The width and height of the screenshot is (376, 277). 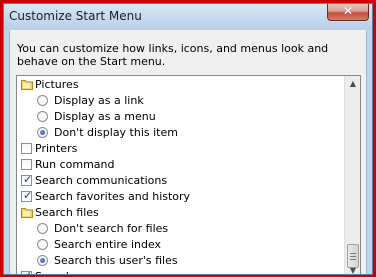 What do you see at coordinates (182, 245) in the screenshot?
I see `radio-search-entire-index: Search entire index` at bounding box center [182, 245].